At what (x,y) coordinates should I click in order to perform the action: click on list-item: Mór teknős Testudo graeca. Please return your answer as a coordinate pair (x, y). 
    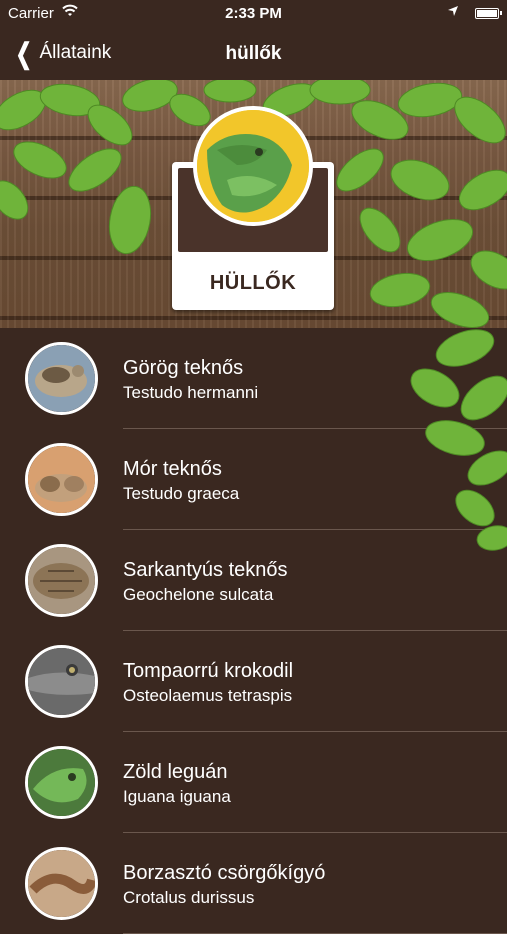
    Looking at the image, I should click on (253, 479).